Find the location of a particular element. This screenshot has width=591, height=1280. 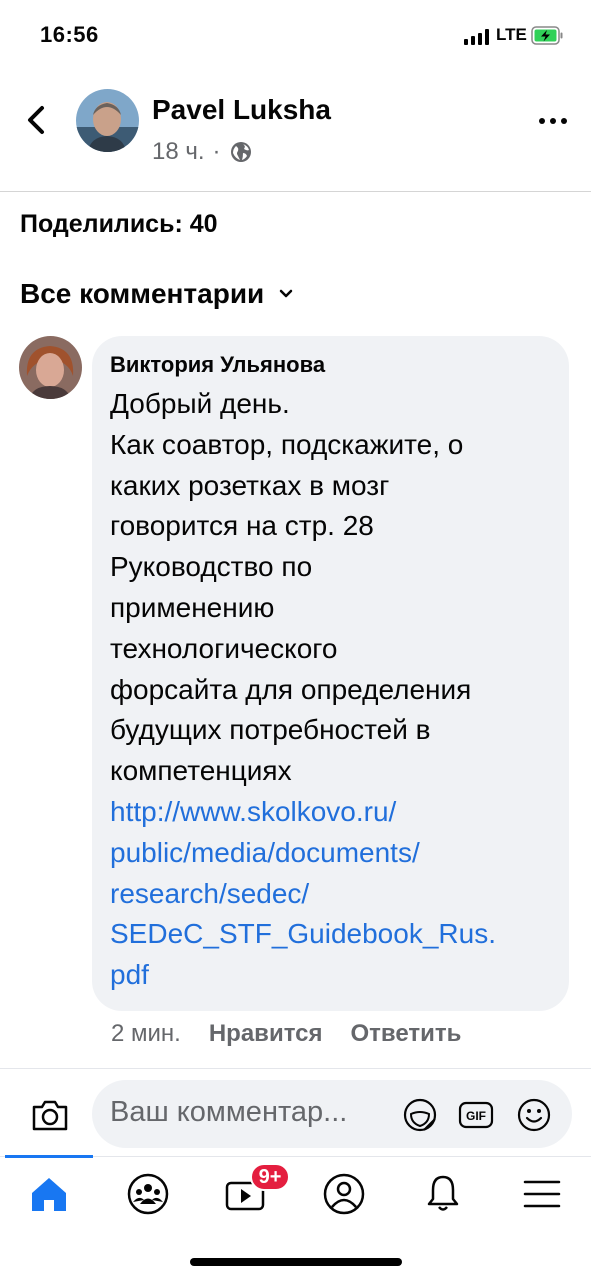

comment-line: будущих потребностей в is located at coordinates (270, 730).